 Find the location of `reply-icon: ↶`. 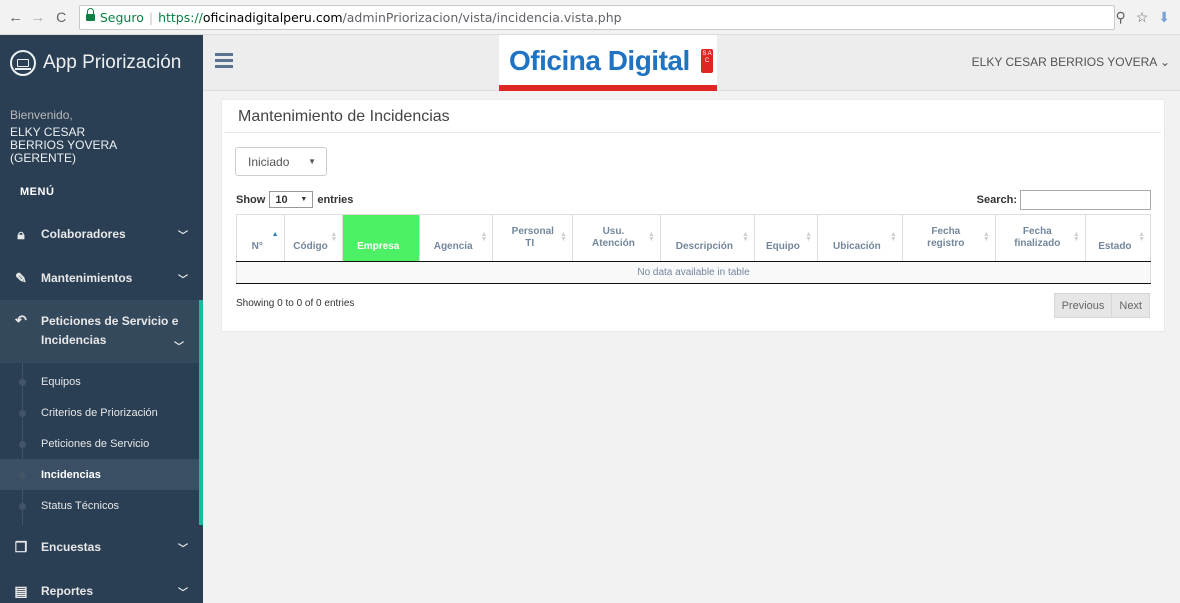

reply-icon: ↶ is located at coordinates (21, 320).